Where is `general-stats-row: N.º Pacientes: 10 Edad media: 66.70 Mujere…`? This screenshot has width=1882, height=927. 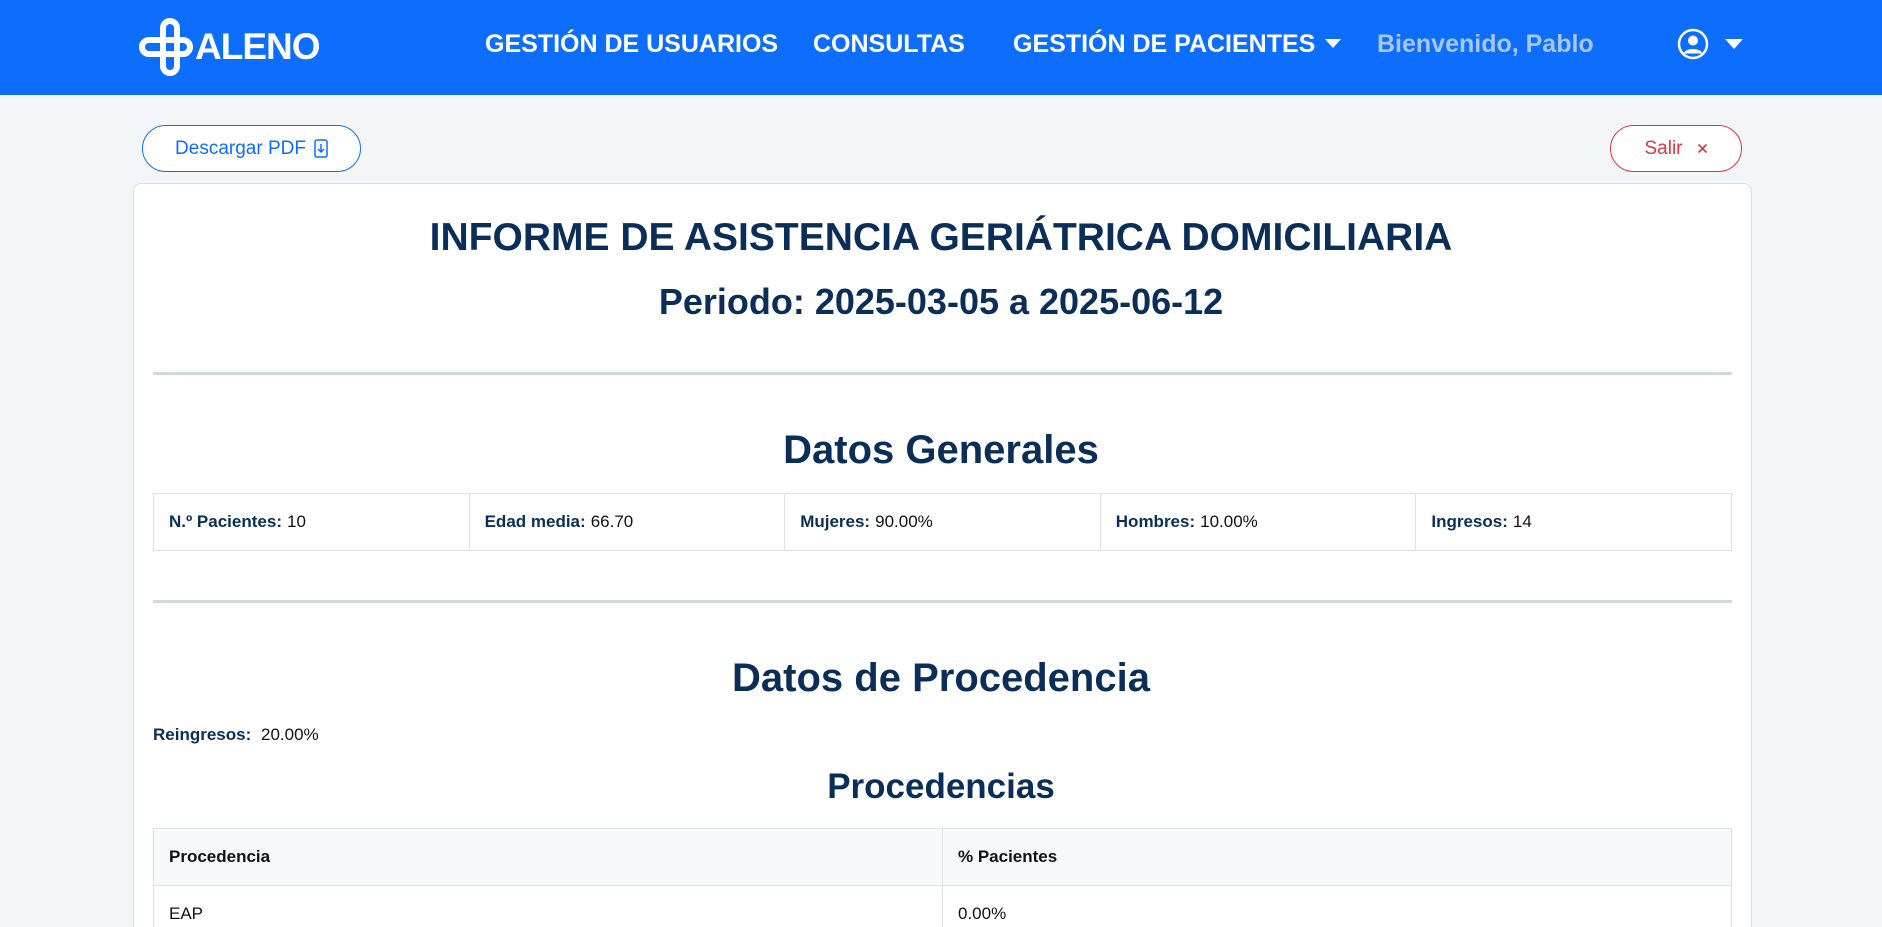 general-stats-row: N.º Pacientes: 10 Edad media: 66.70 Mujere… is located at coordinates (942, 522).